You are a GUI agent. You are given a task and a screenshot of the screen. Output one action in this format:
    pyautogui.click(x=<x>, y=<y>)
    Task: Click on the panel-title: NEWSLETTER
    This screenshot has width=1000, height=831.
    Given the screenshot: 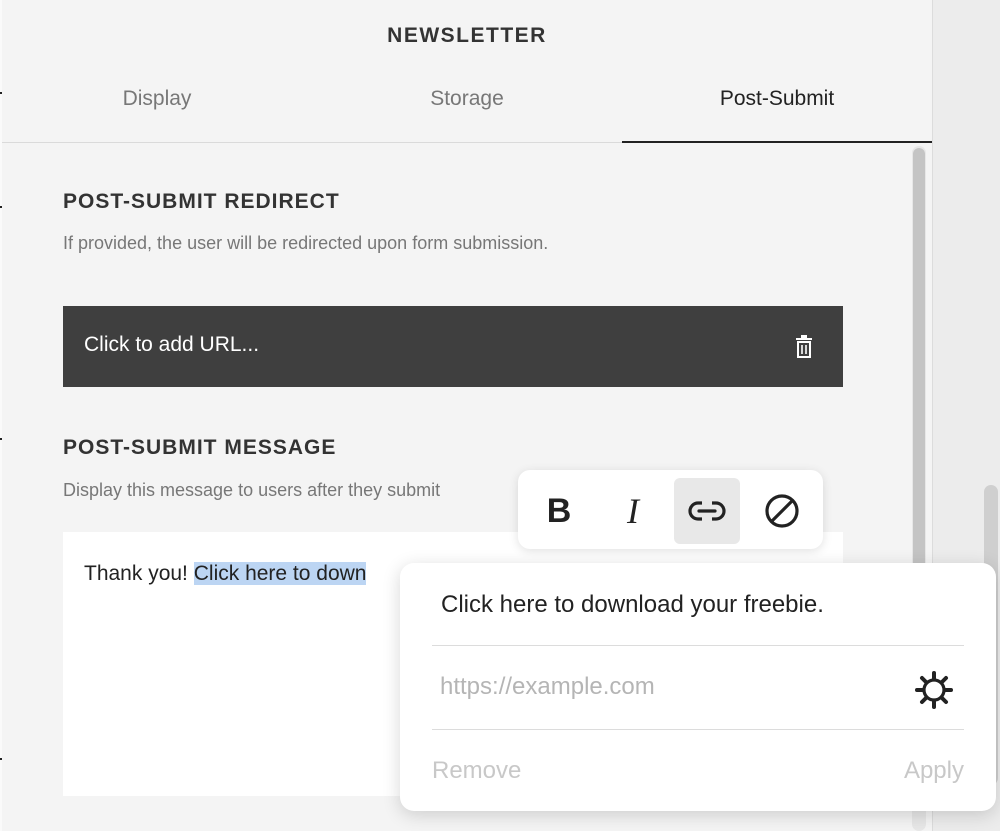 What is the action you would take?
    pyautogui.click(x=467, y=35)
    